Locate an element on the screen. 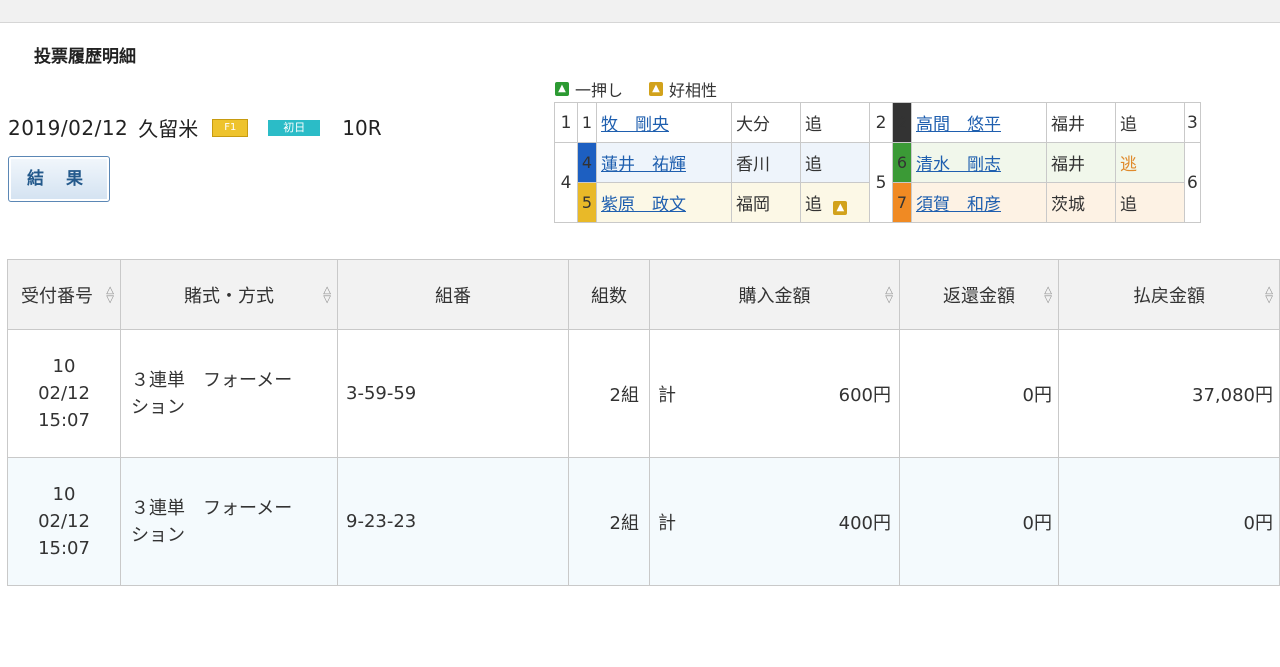 This screenshot has height=667, width=1280. racer-link: 高間 悠平 is located at coordinates (958, 125).